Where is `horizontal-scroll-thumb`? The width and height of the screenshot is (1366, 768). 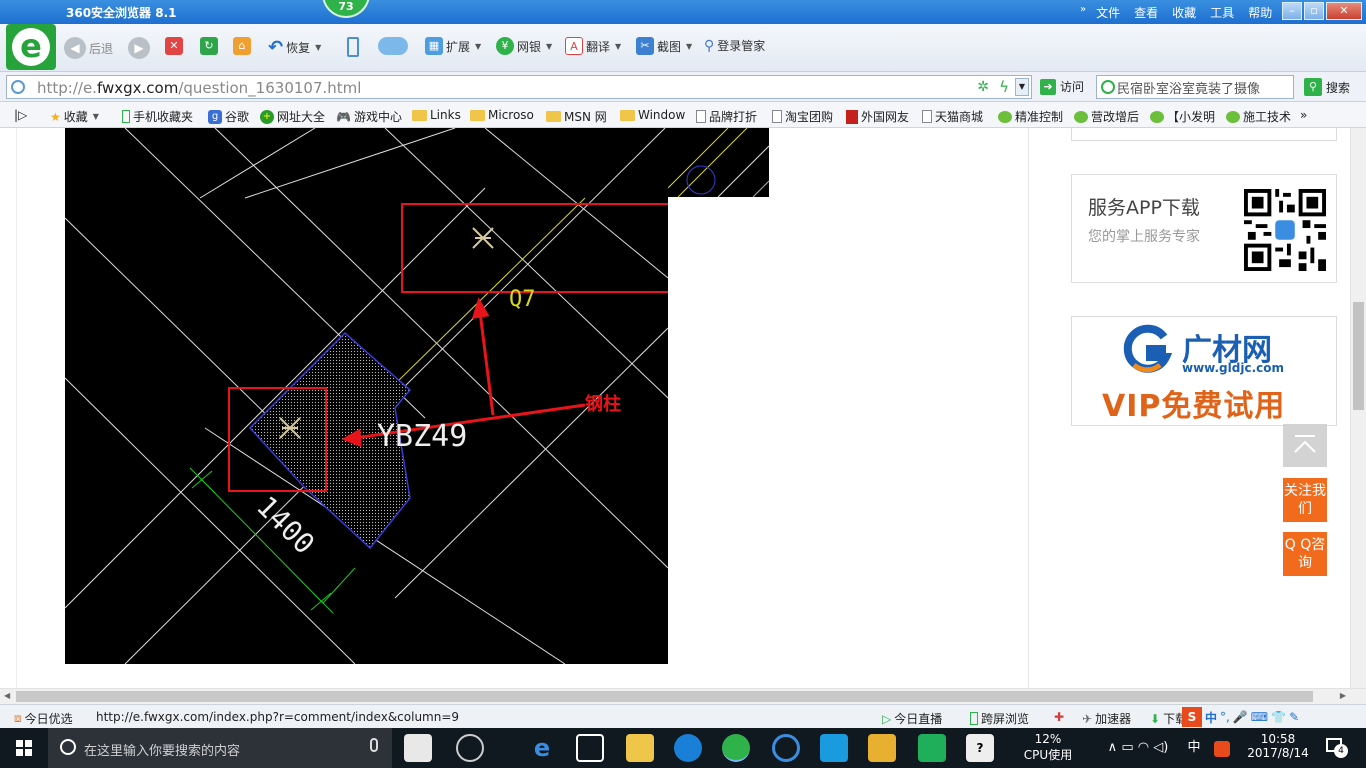
horizontal-scroll-thumb is located at coordinates (664, 696).